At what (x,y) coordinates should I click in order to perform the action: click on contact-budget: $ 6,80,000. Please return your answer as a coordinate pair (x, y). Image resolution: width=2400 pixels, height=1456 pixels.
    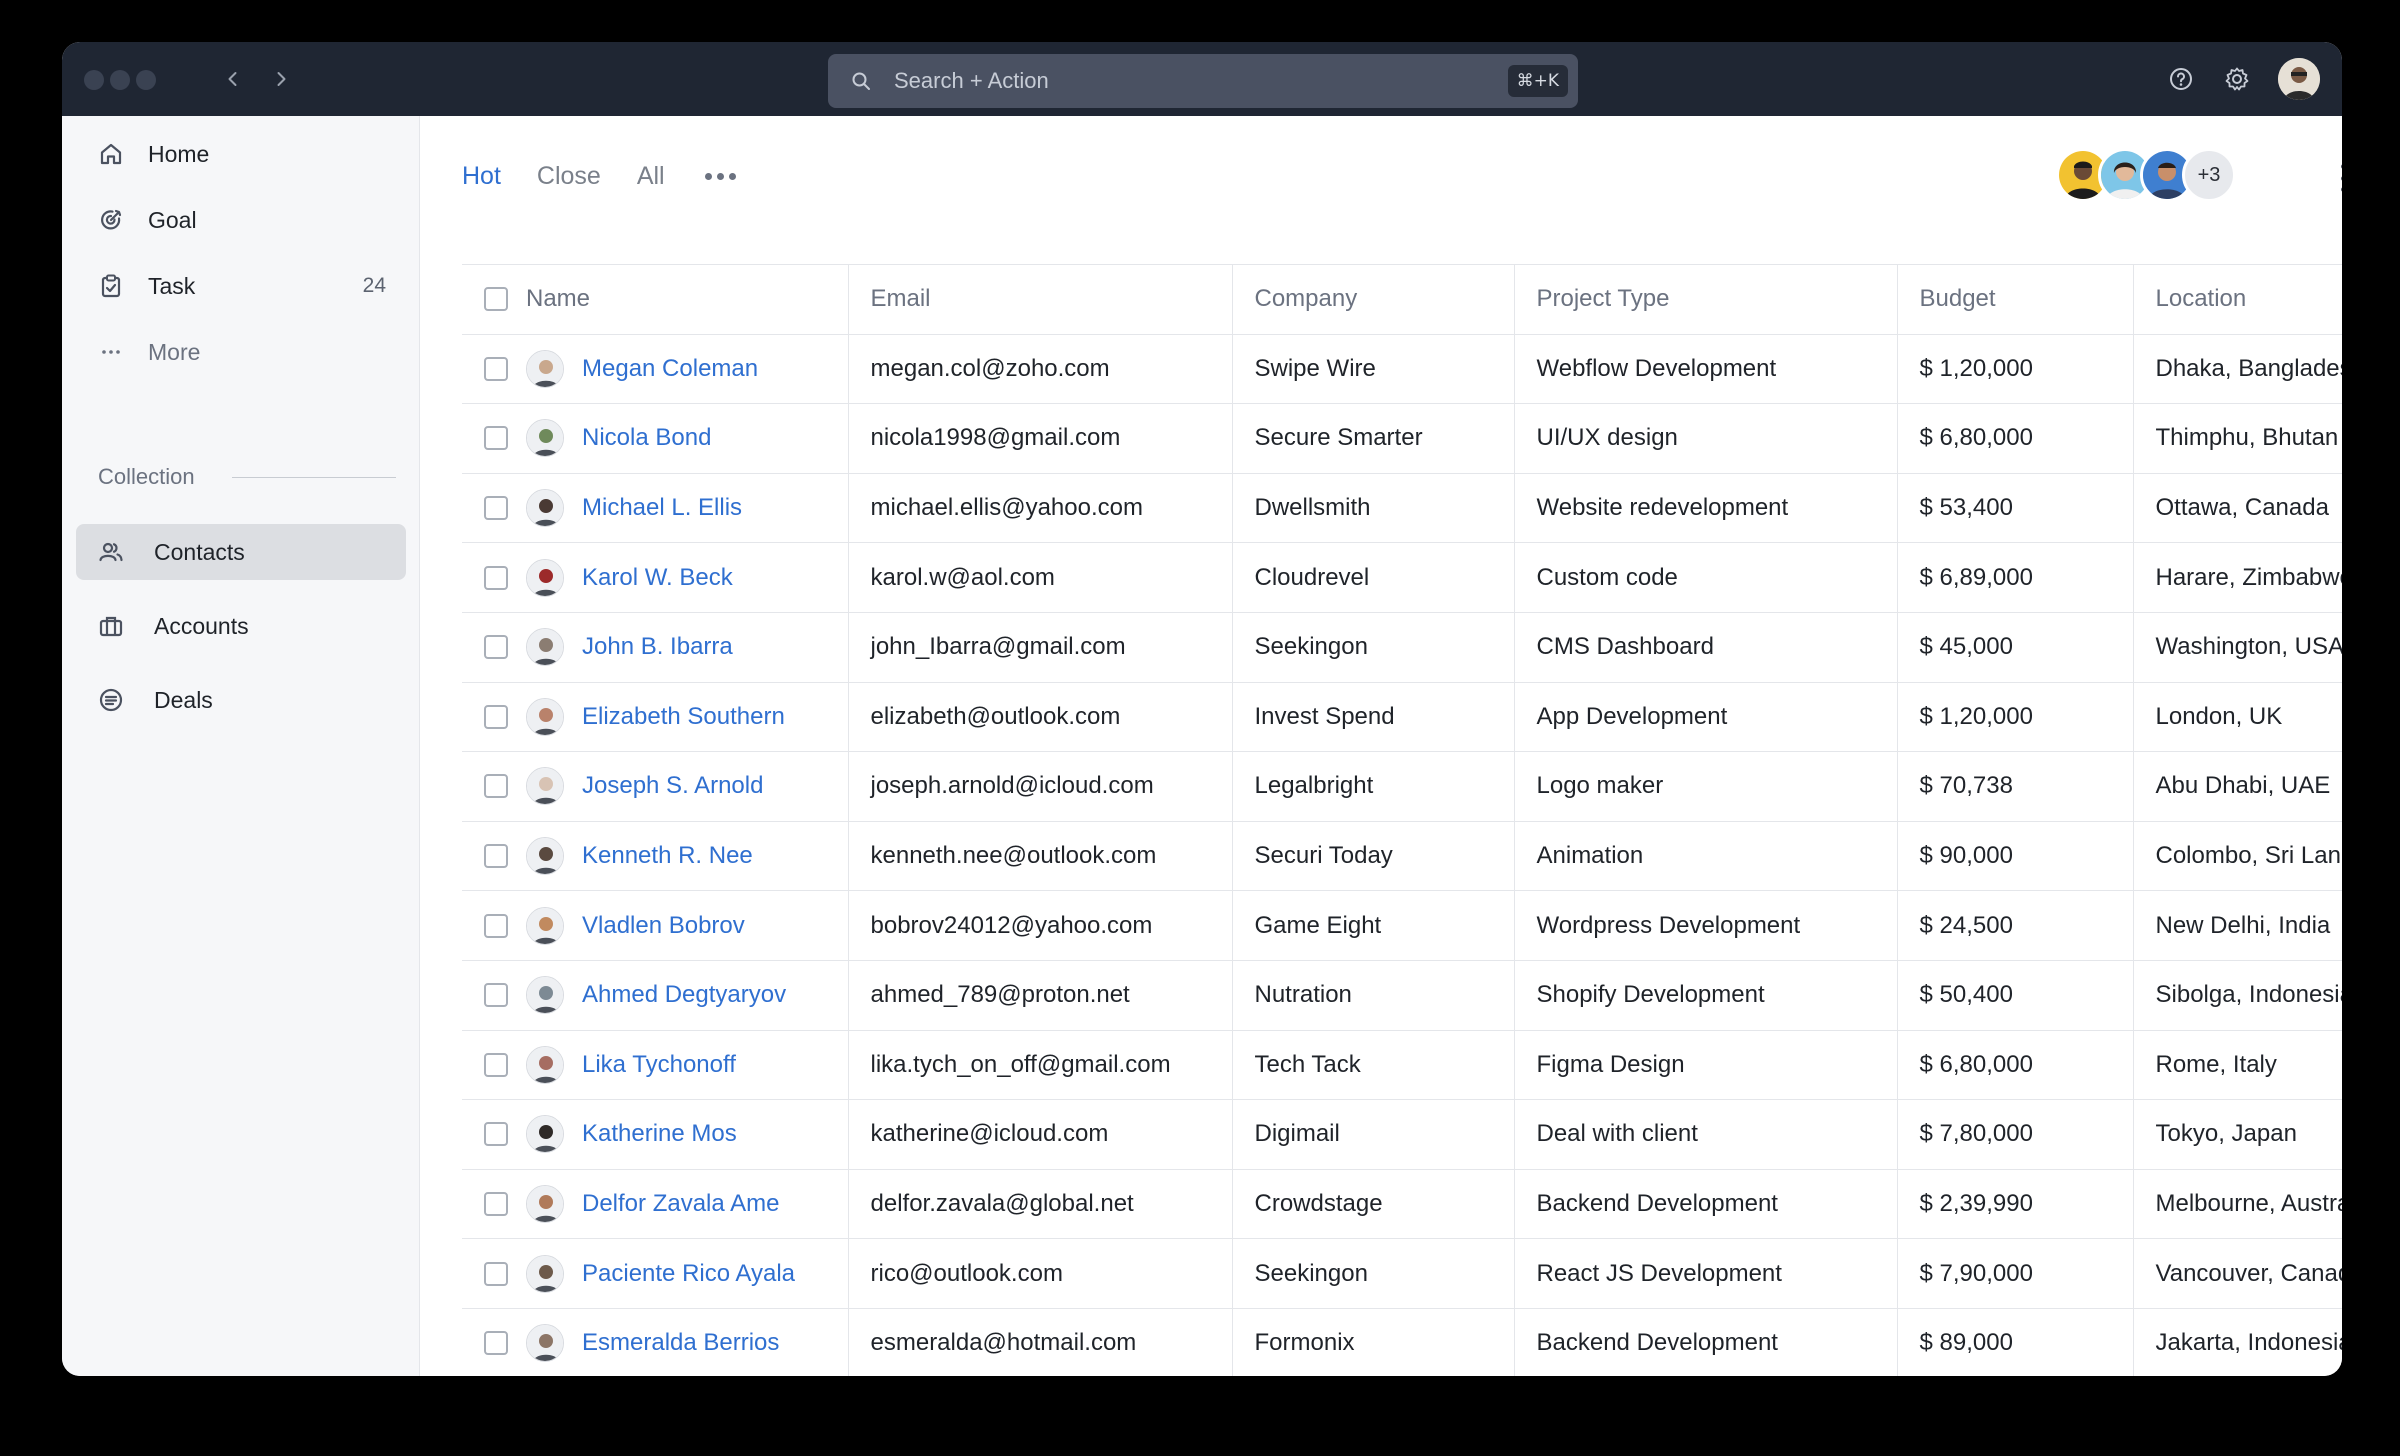
    Looking at the image, I should click on (2014, 1065).